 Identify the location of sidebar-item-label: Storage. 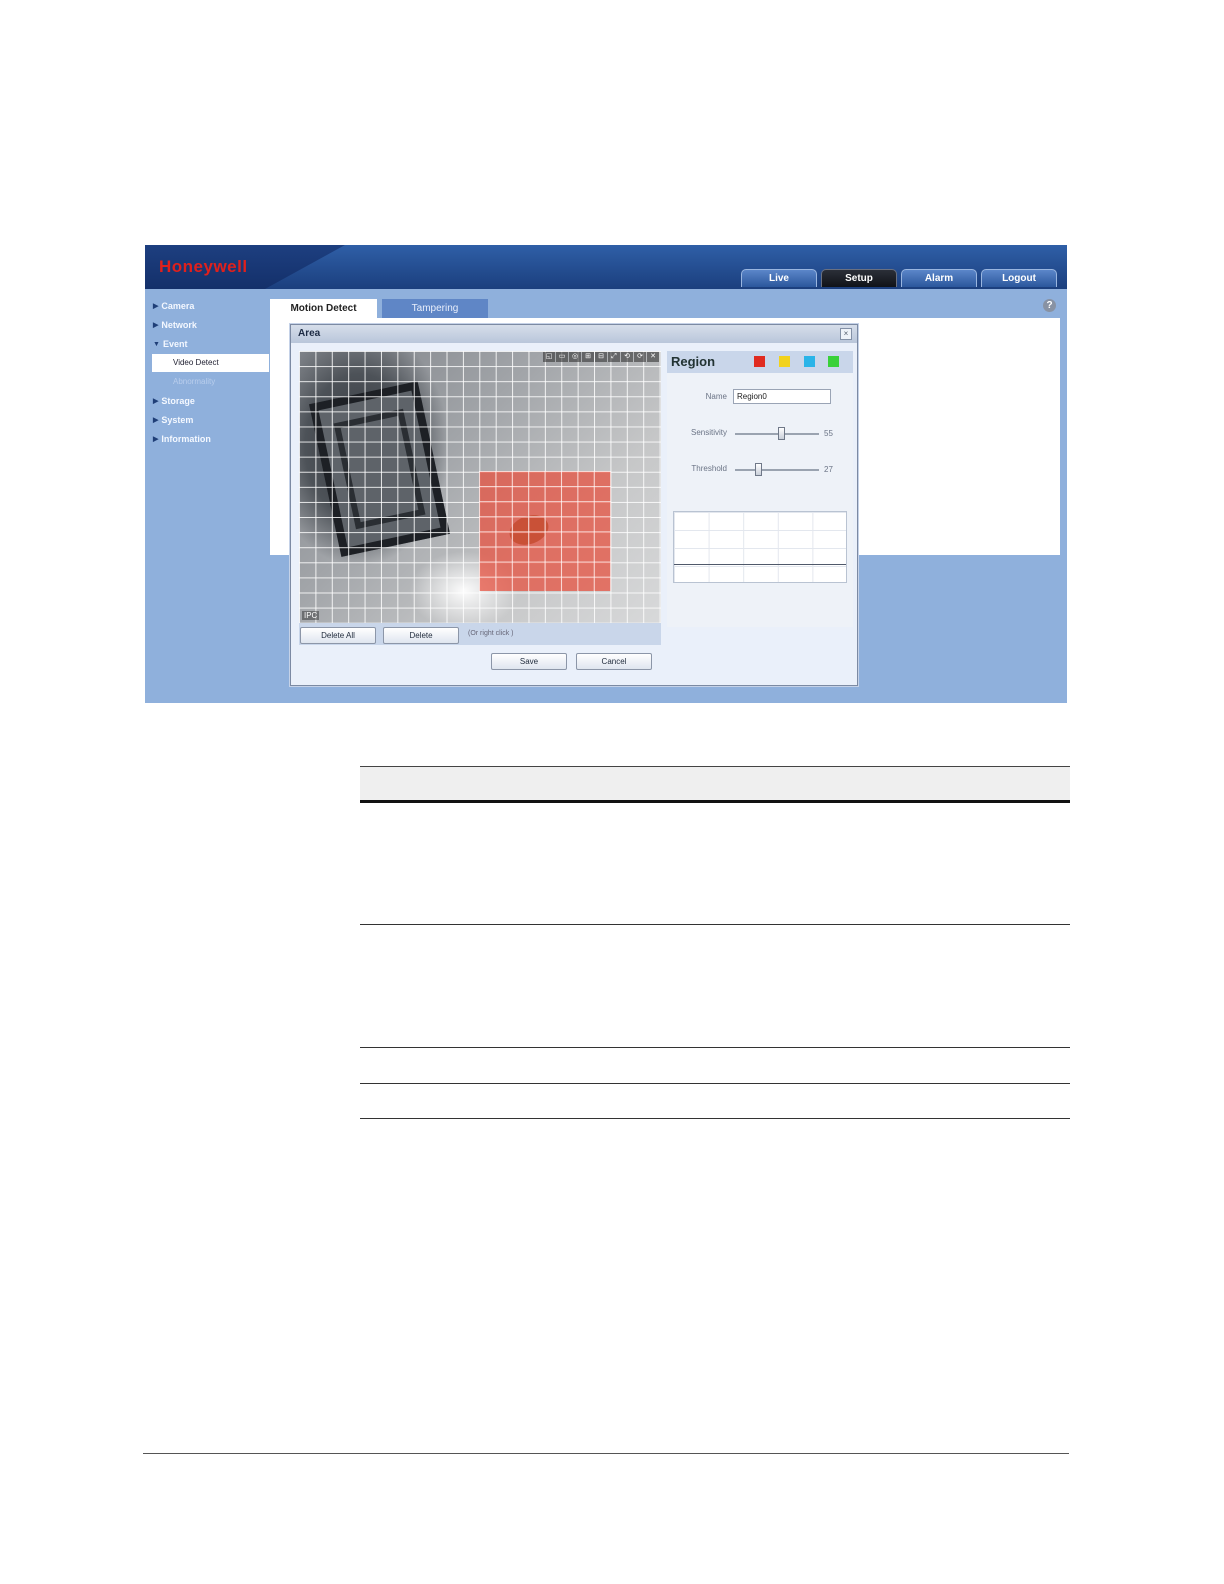
(178, 401).